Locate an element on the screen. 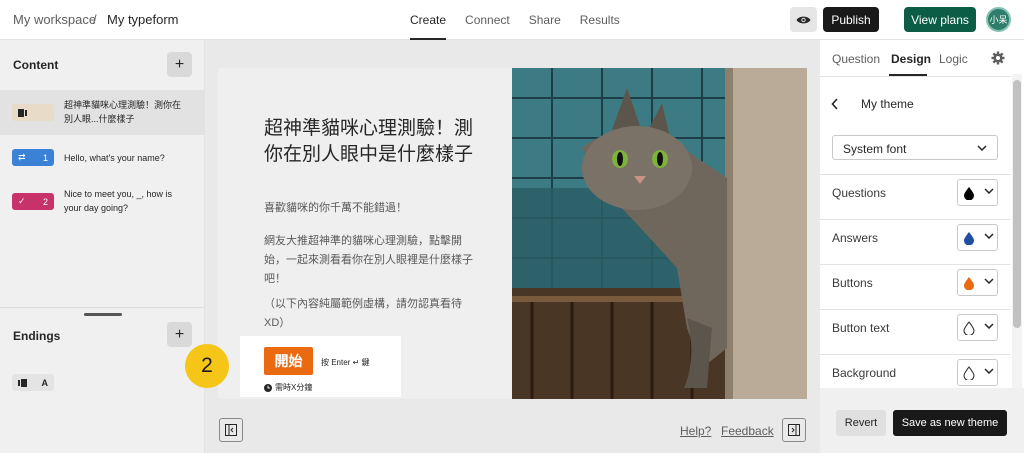 This screenshot has height=453, width=1024. help-link: Help? is located at coordinates (695, 431).